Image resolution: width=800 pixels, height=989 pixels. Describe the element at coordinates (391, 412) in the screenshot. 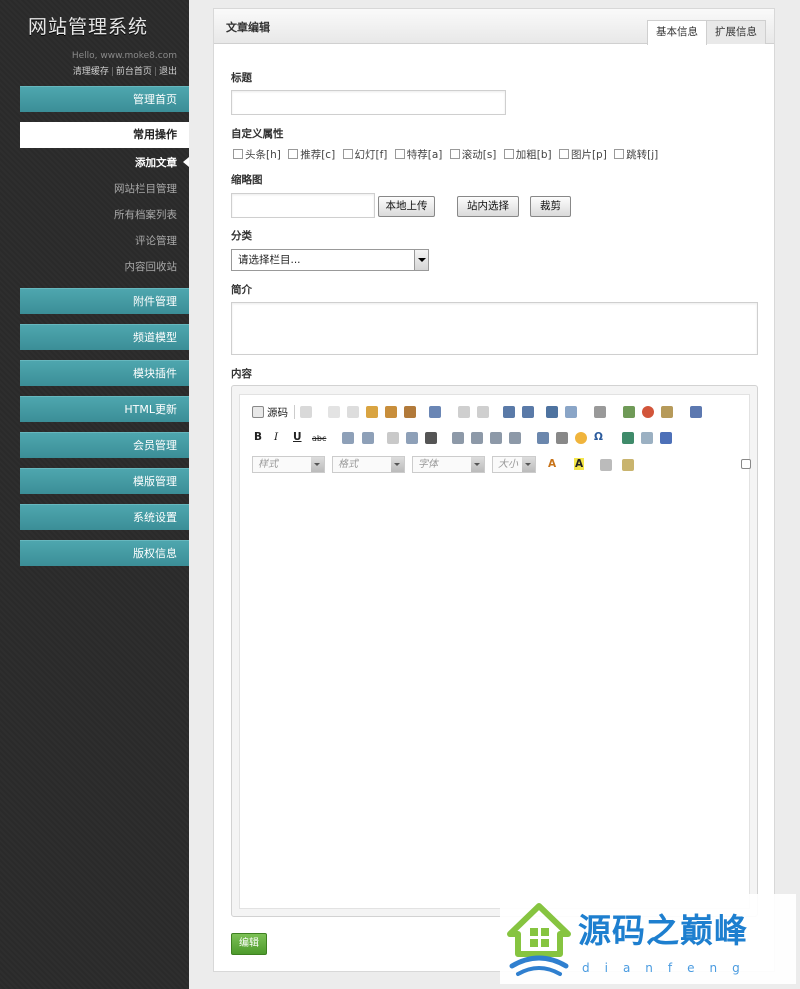

I see `paste-text-icon` at that location.